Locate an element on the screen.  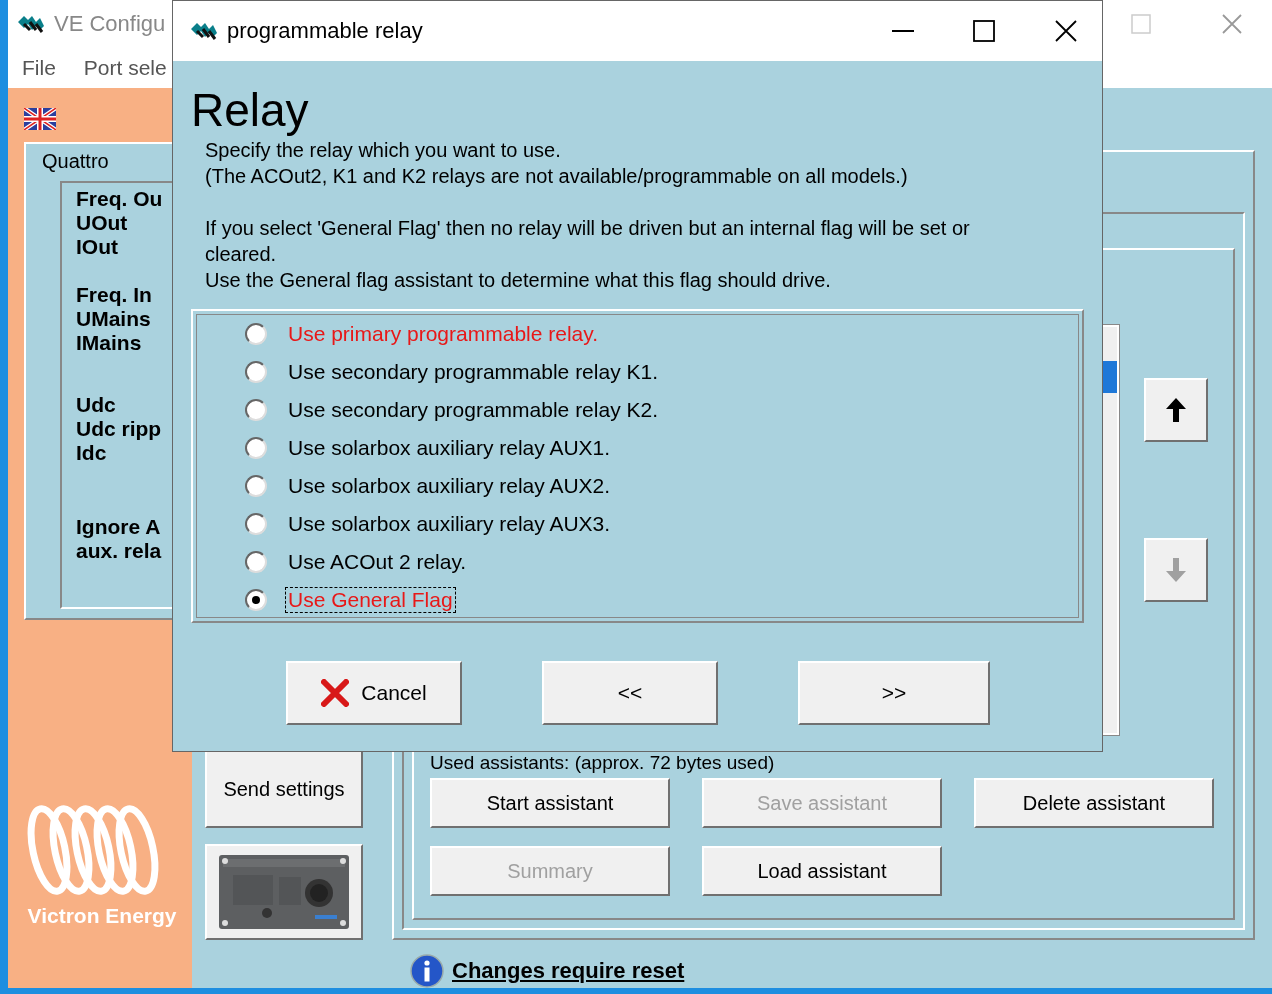
send-settings-button: Send settings is located at coordinates (284, 789).